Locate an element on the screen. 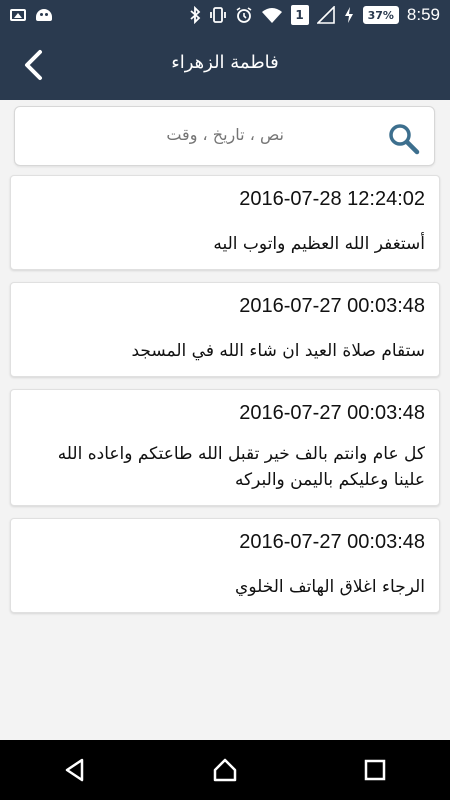 This screenshot has height=800, width=450. nav-home-button is located at coordinates (225, 770).